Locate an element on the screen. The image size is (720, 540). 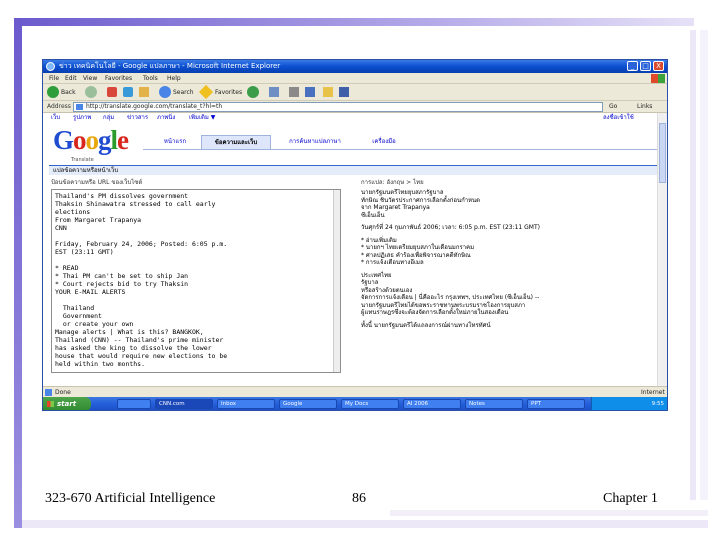
taskbar-item: Google is located at coordinates (308, 404).